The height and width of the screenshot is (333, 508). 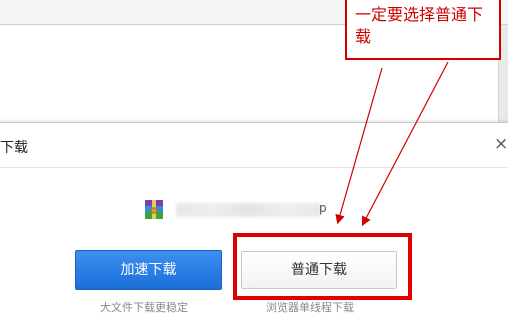 What do you see at coordinates (405, 144) in the screenshot?
I see `annotation-arrow-right` at bounding box center [405, 144].